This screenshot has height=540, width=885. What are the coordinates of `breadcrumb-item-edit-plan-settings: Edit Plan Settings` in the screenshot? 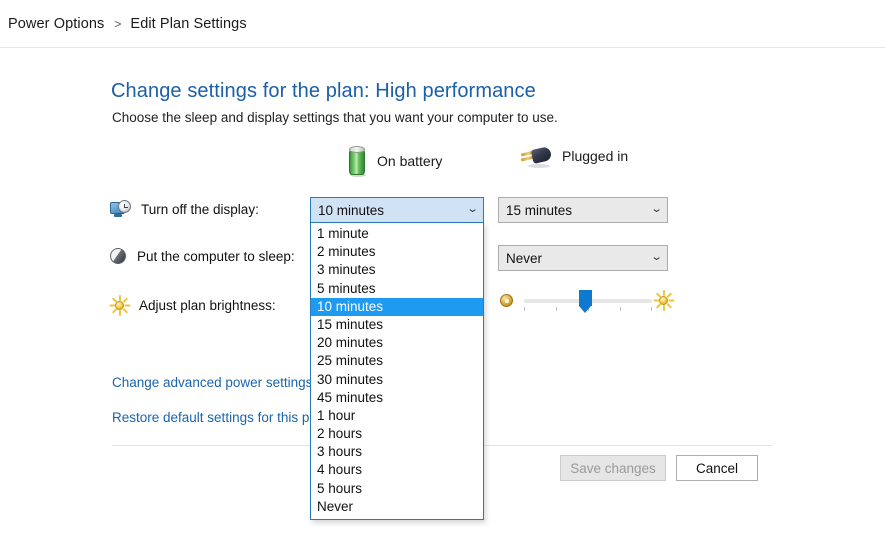 It's located at (188, 24).